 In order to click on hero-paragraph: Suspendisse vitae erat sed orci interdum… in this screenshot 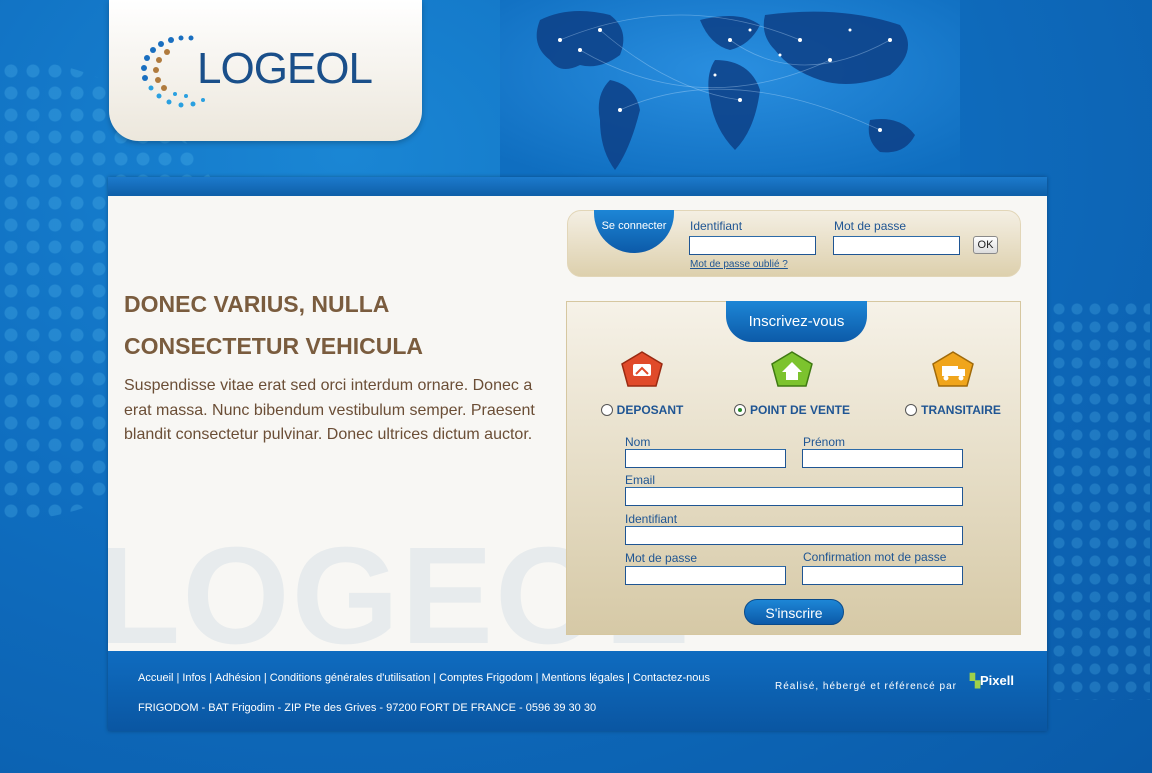, I will do `click(329, 410)`.